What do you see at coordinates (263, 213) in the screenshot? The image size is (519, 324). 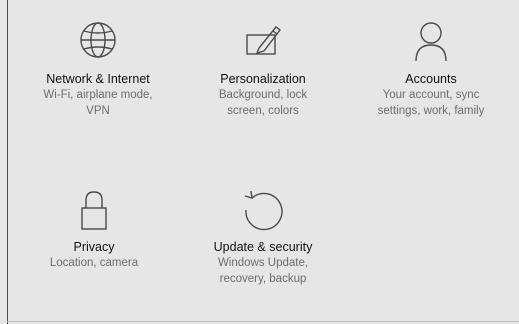 I see `refresh-icon` at bounding box center [263, 213].